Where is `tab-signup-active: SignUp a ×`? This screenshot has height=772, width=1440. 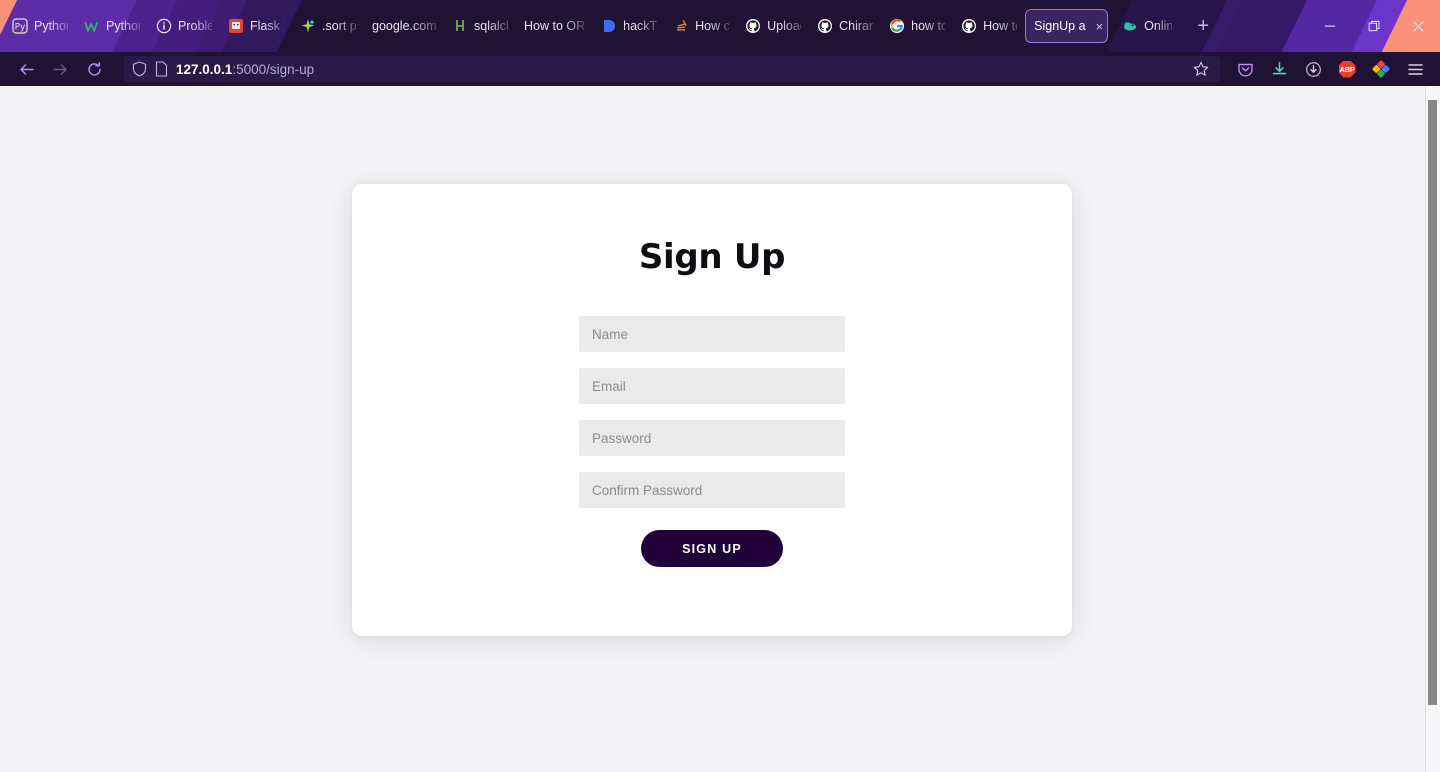
tab-signup-active: SignUp a × is located at coordinates (1067, 26).